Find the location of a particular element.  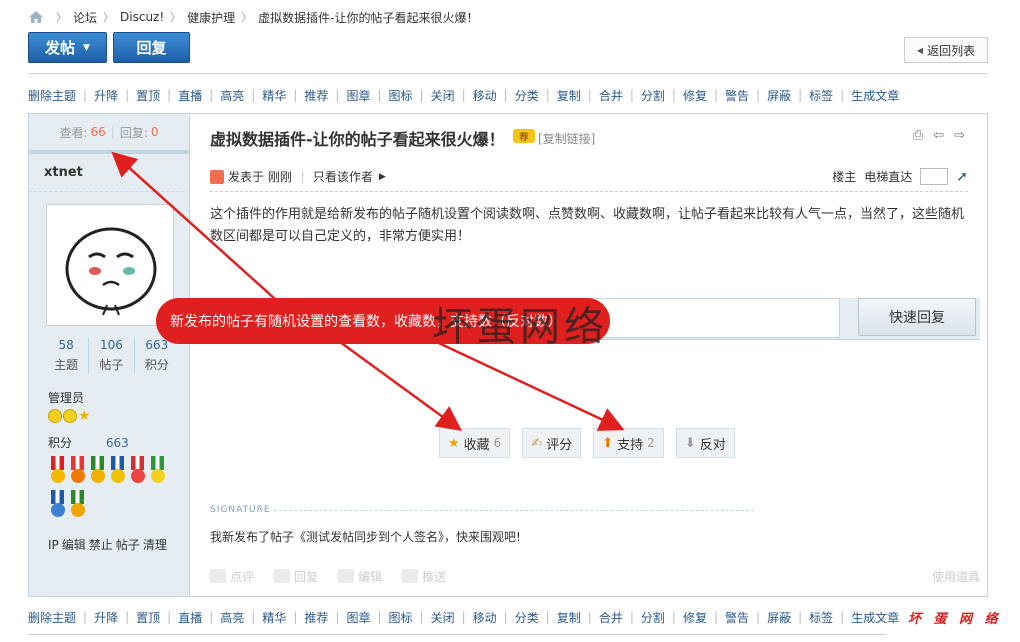

arrow-to-views is located at coordinates (198, 230).